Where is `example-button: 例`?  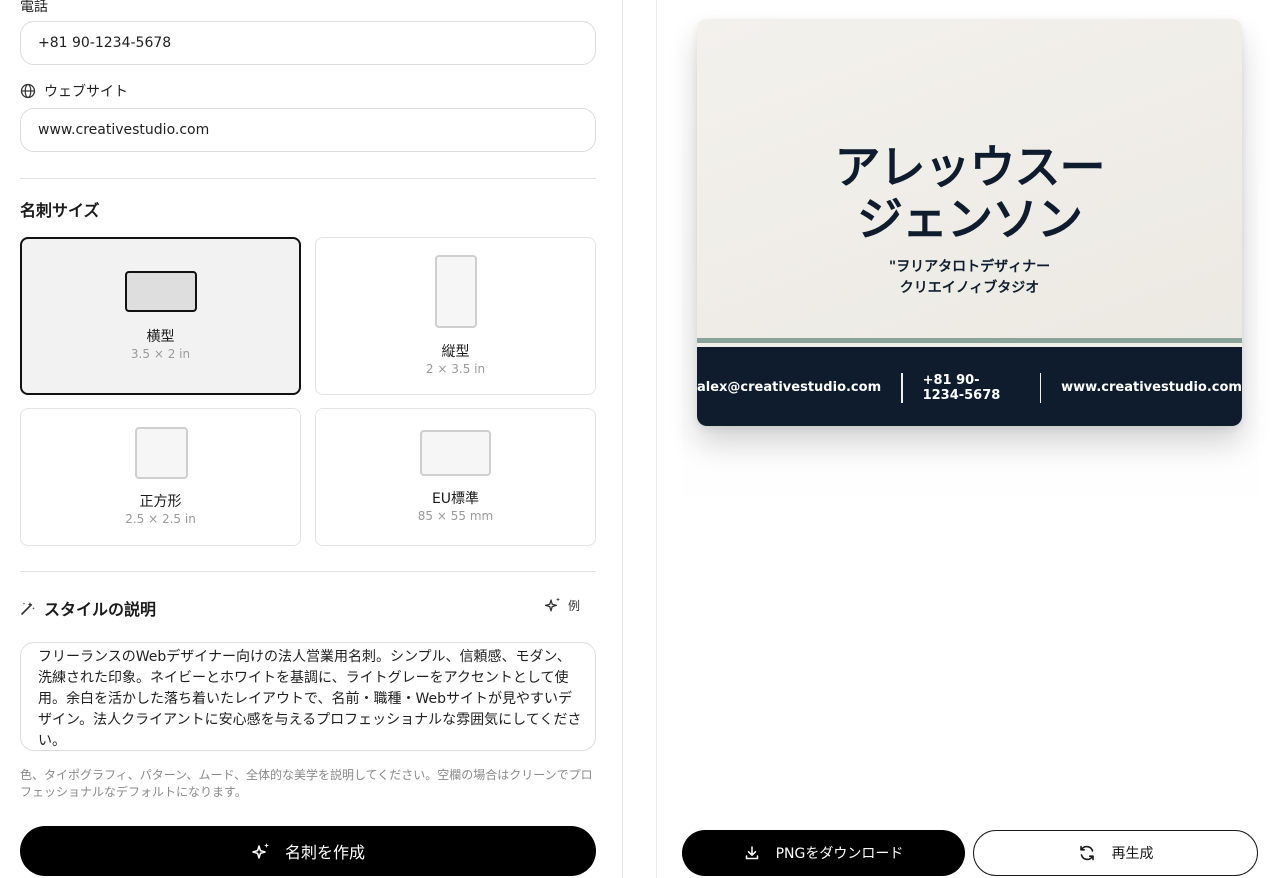 example-button: 例 is located at coordinates (562, 605).